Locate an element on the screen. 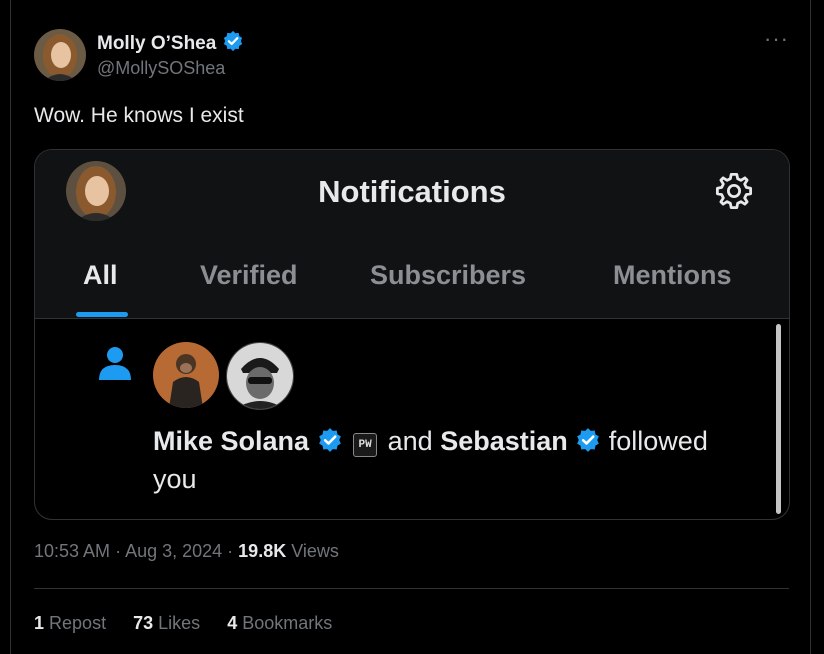 The image size is (824, 654). repost-stat: 1 Repost is located at coordinates (72, 623).